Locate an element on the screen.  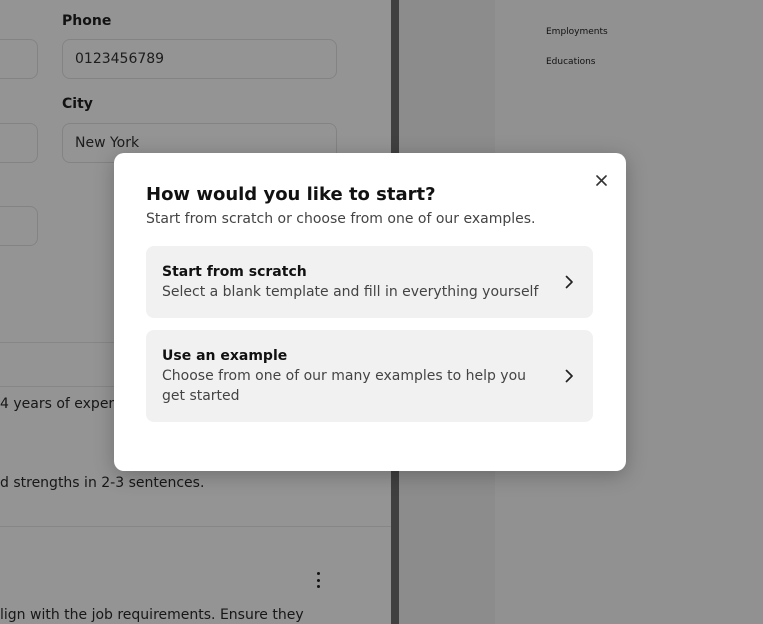
dialog-title: How would you like to start? is located at coordinates (291, 194).